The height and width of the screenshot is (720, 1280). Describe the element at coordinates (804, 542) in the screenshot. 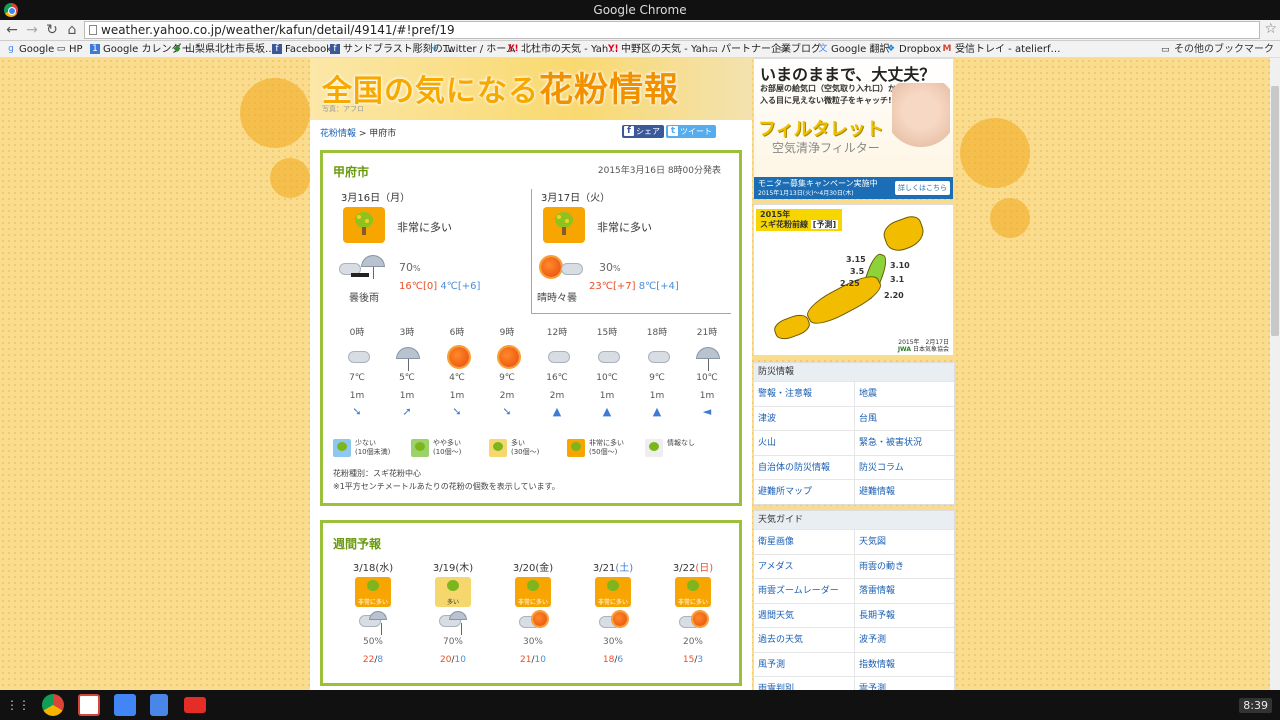

I see `nav-link: 衛星画像` at that location.